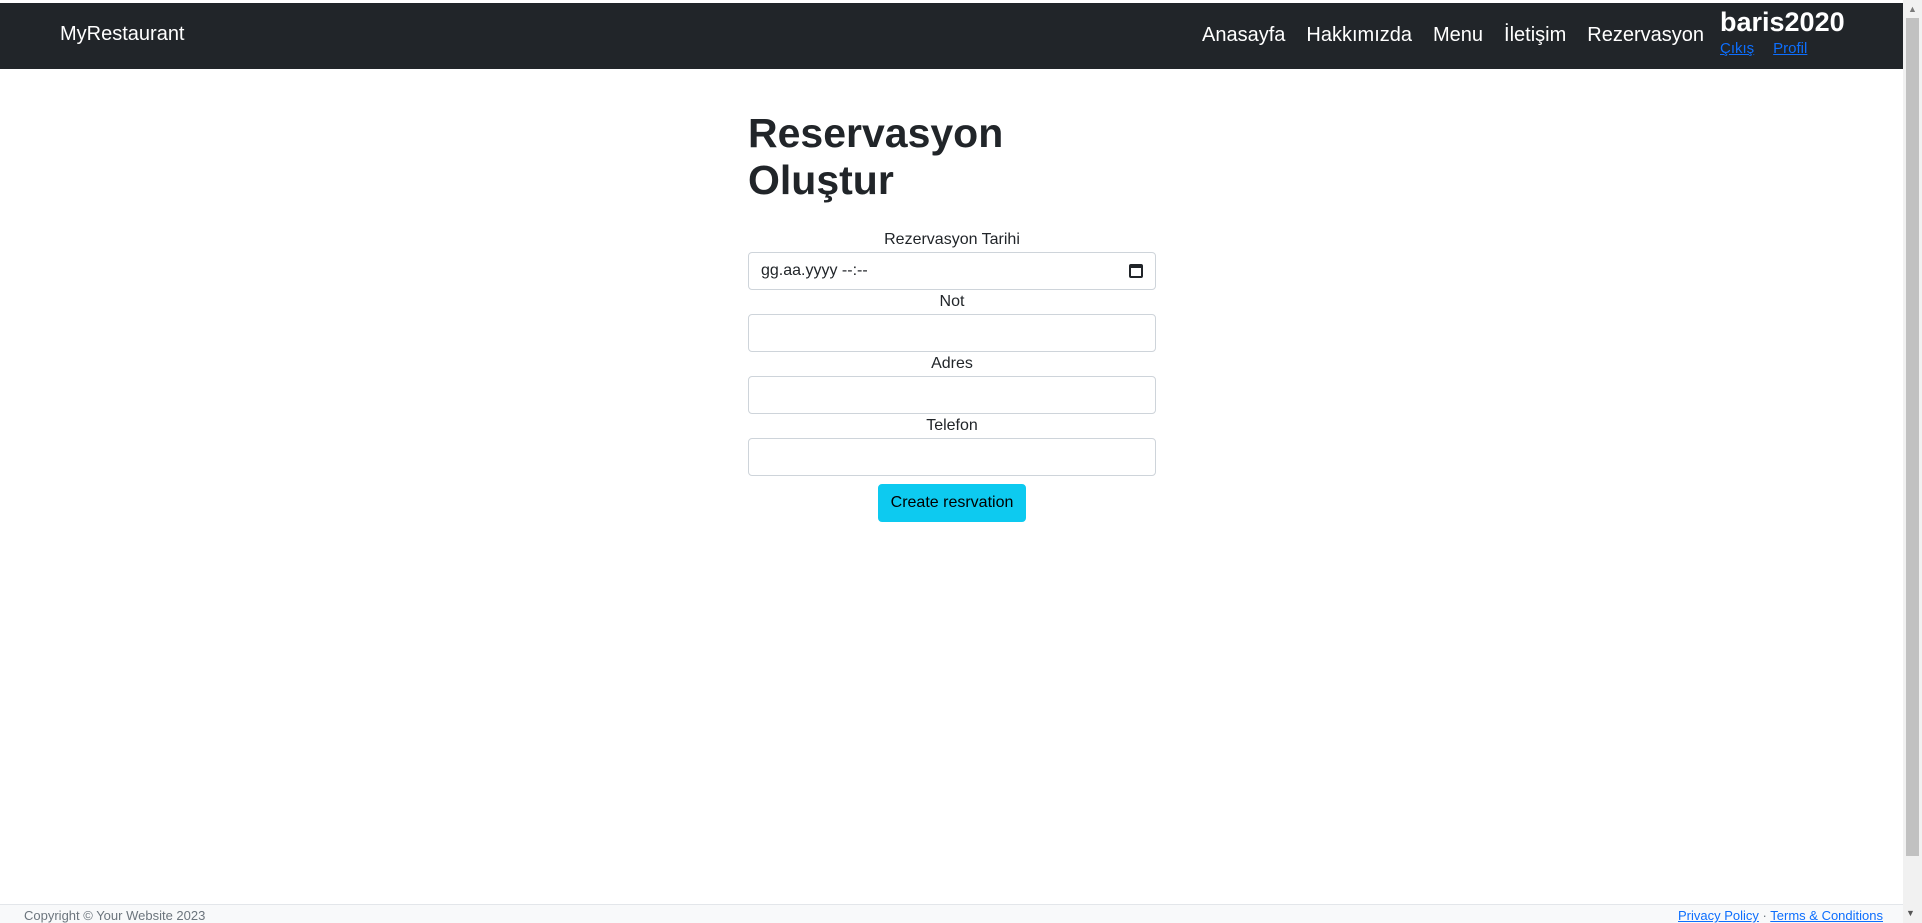  Describe the element at coordinates (876, 156) in the screenshot. I see `page-title: Reservasyon Oluştur` at that location.